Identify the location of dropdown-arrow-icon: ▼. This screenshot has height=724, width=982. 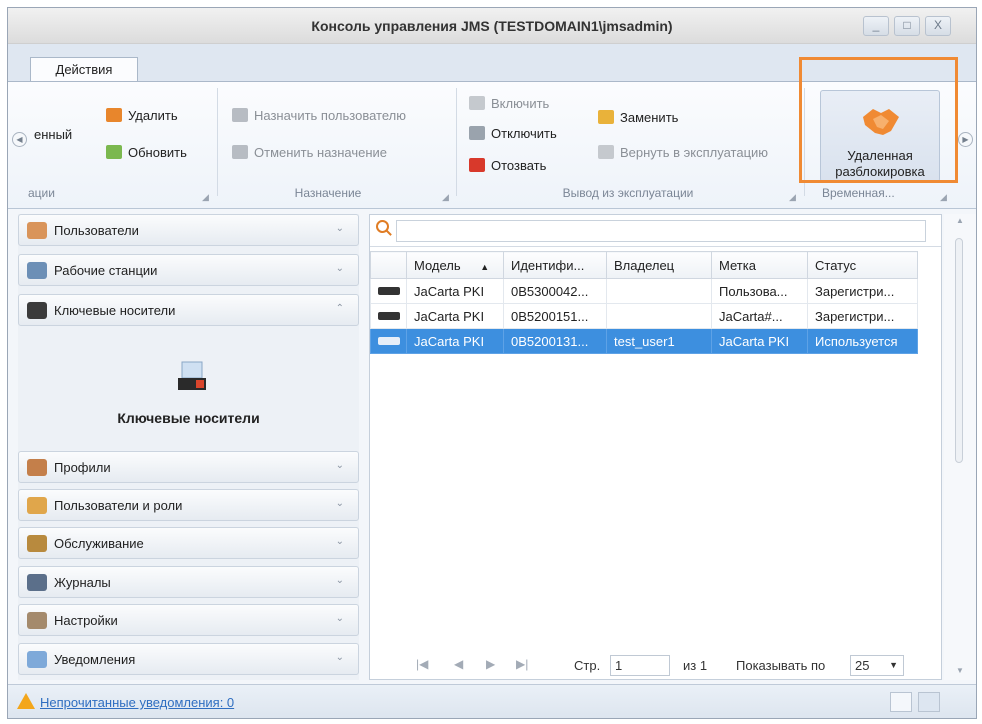
(893, 665).